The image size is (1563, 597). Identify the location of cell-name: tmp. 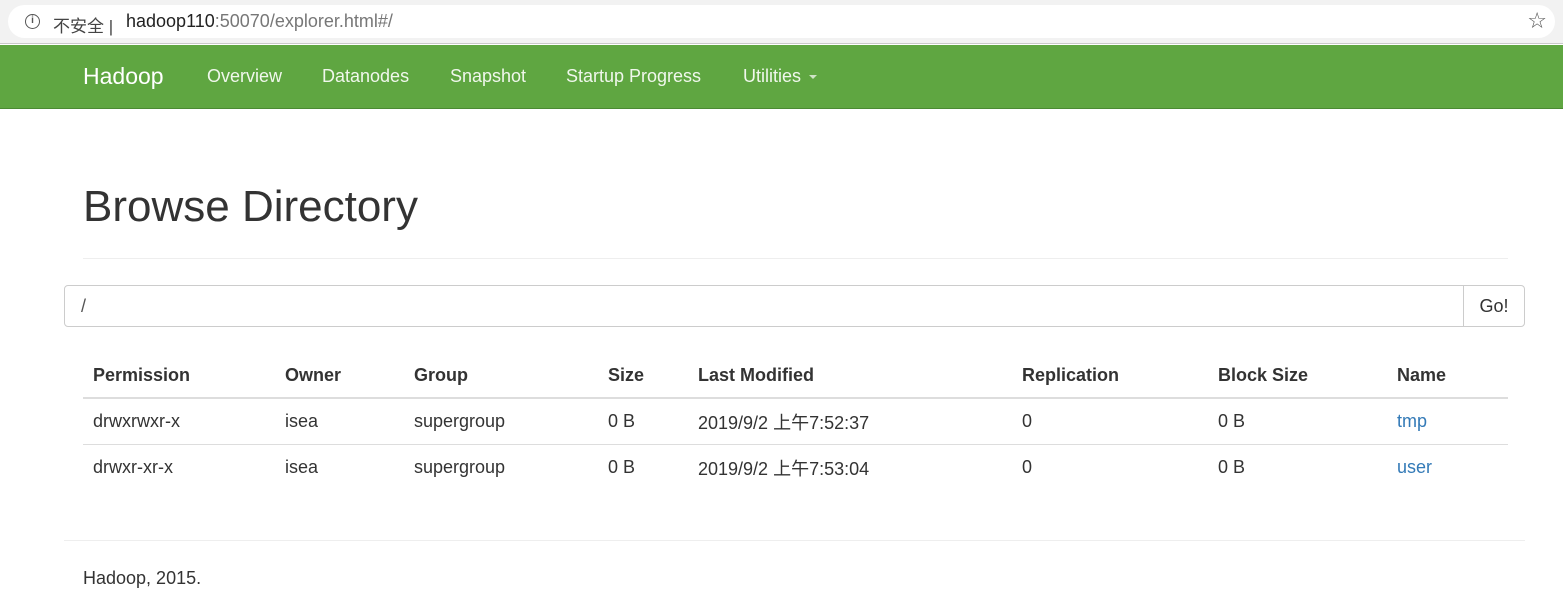
(1447, 421).